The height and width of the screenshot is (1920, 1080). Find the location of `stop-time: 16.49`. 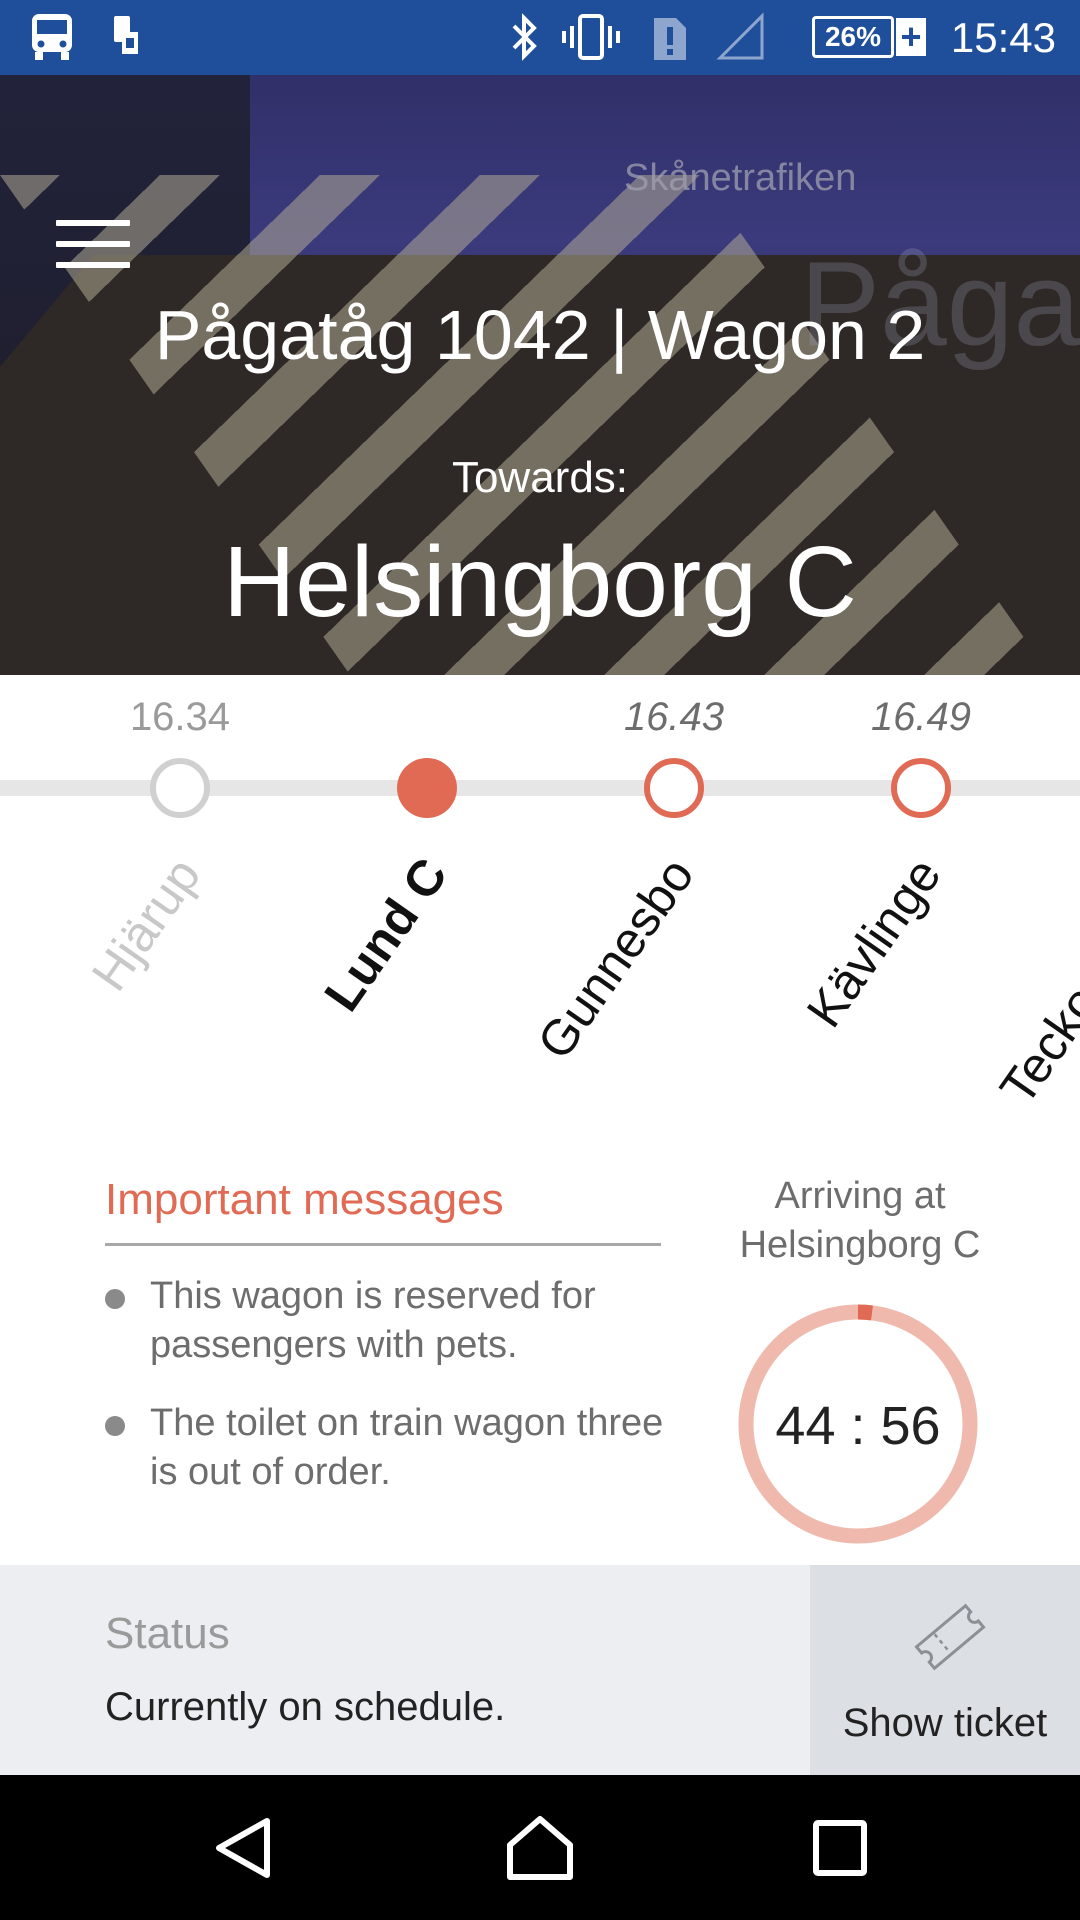

stop-time: 16.49 is located at coordinates (921, 717).